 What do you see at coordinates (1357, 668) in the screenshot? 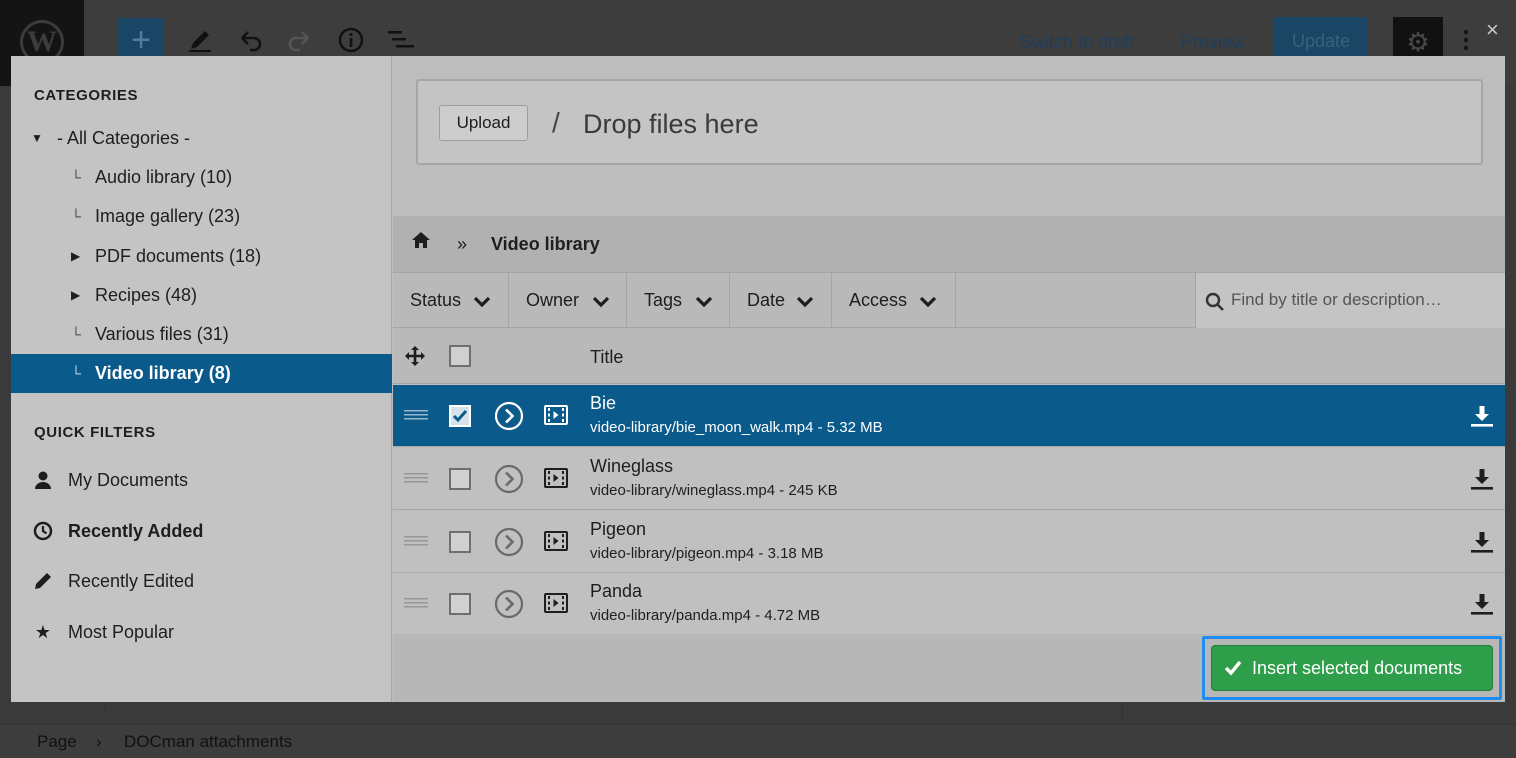
I see `insert-button-label: Insert selected documents` at bounding box center [1357, 668].